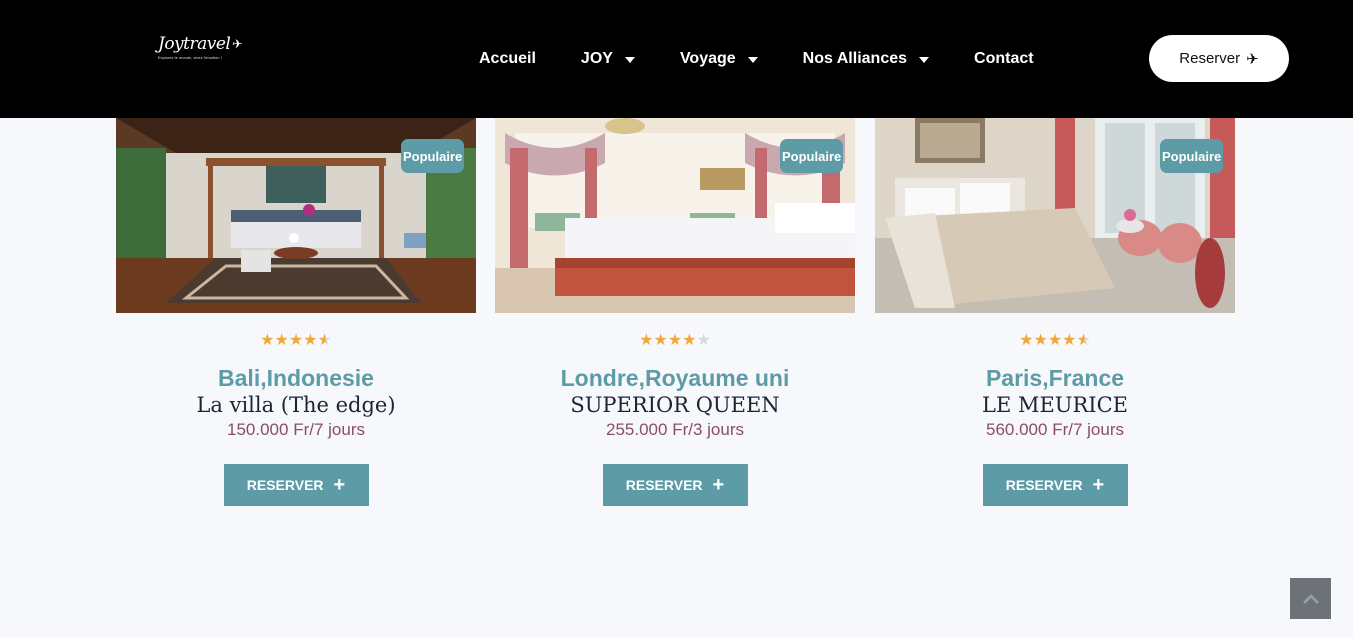 This screenshot has width=1353, height=637. I want to click on reserve-button: Reserver ✈, so click(1219, 58).